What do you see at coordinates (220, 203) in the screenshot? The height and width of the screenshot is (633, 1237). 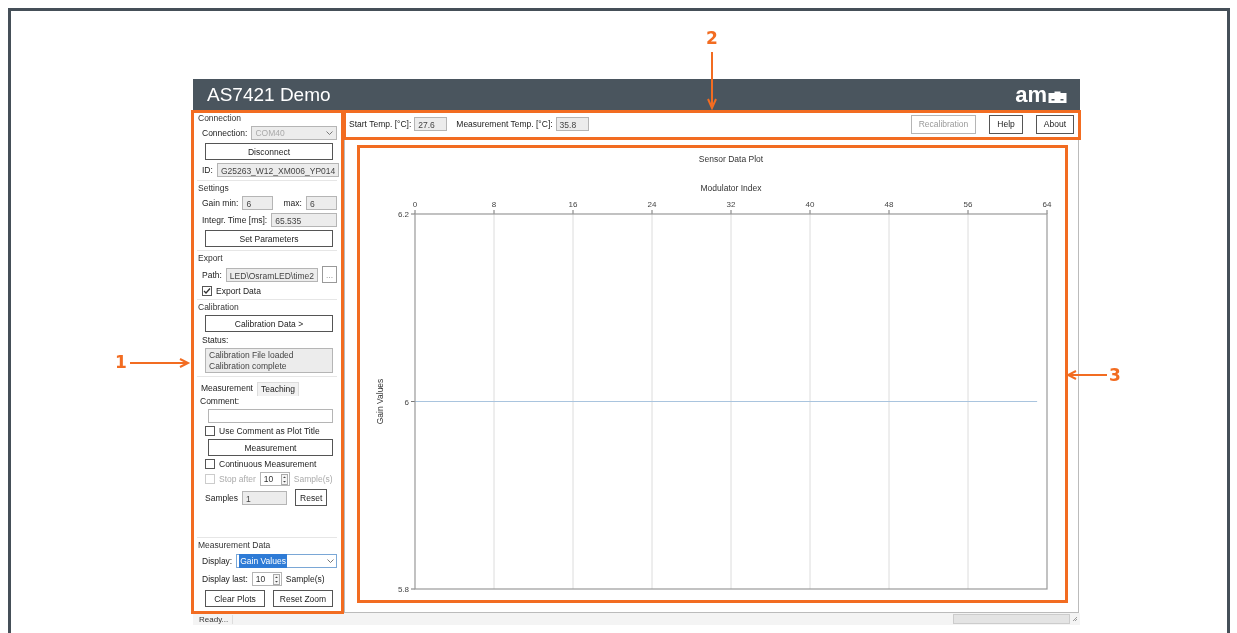 I see `field-label: Gain min:` at bounding box center [220, 203].